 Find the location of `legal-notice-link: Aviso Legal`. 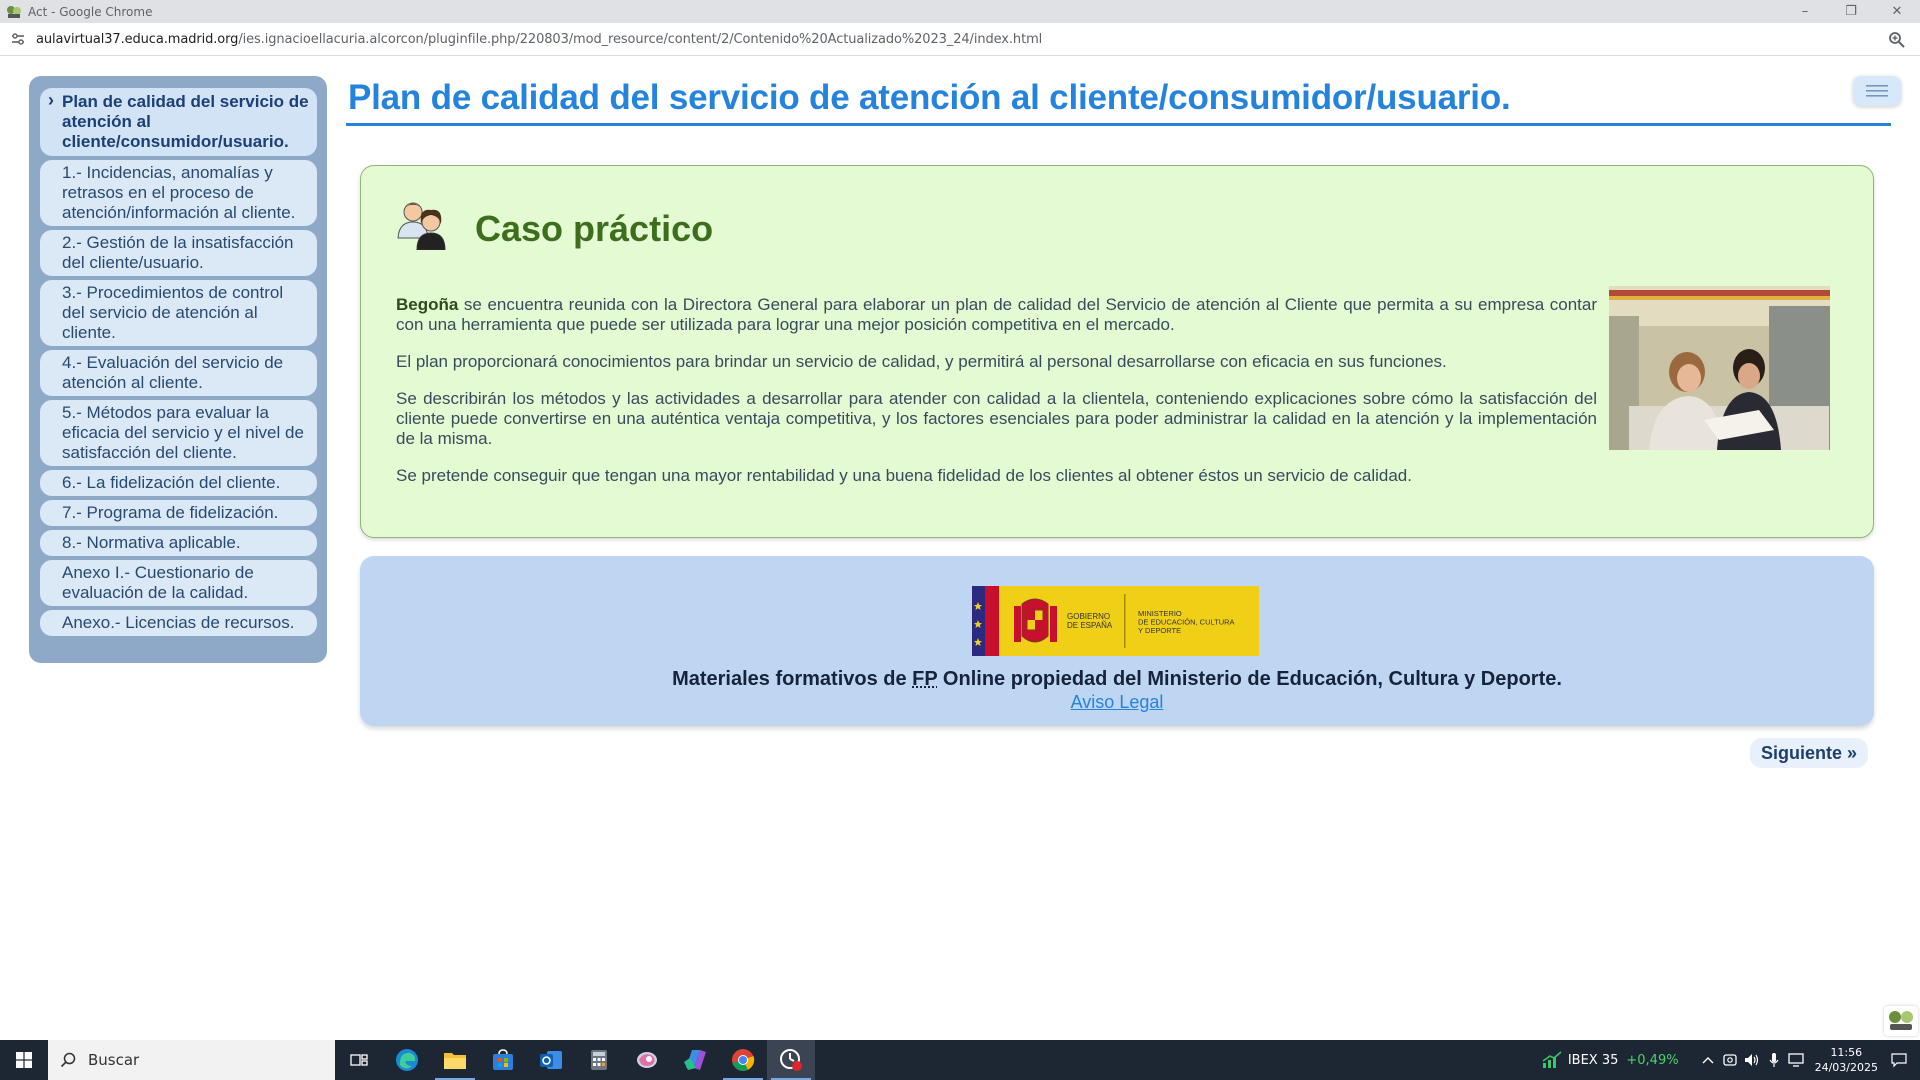

legal-notice-link: Aviso Legal is located at coordinates (1117, 702).